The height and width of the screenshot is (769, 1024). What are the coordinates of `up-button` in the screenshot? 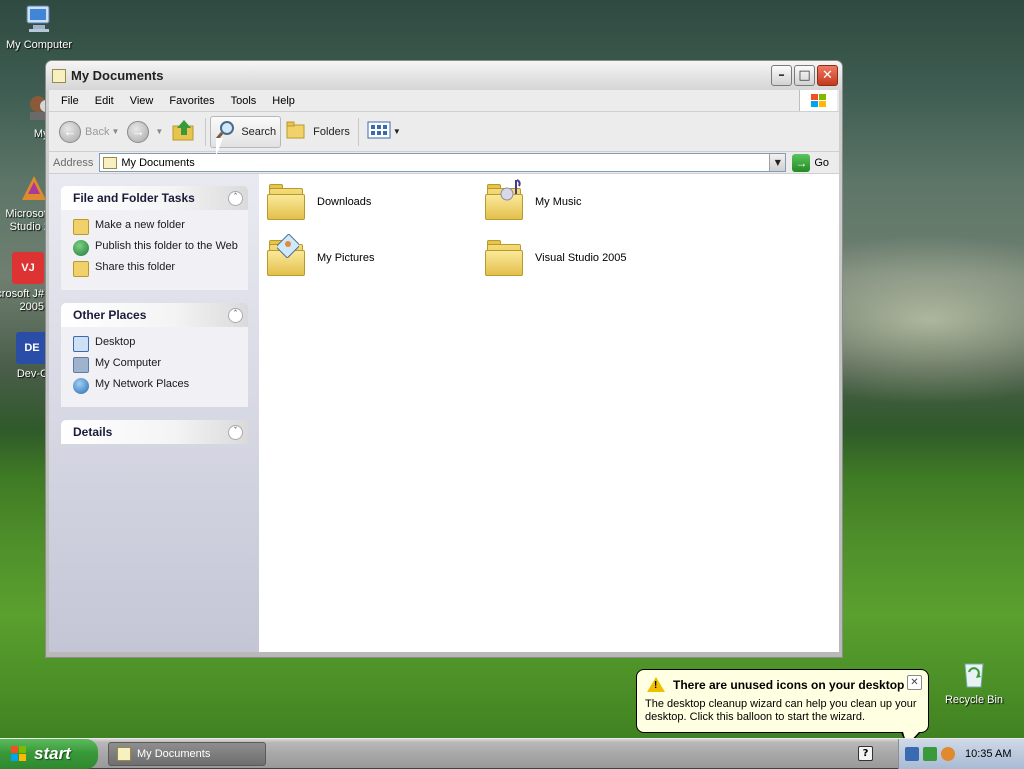 It's located at (184, 132).